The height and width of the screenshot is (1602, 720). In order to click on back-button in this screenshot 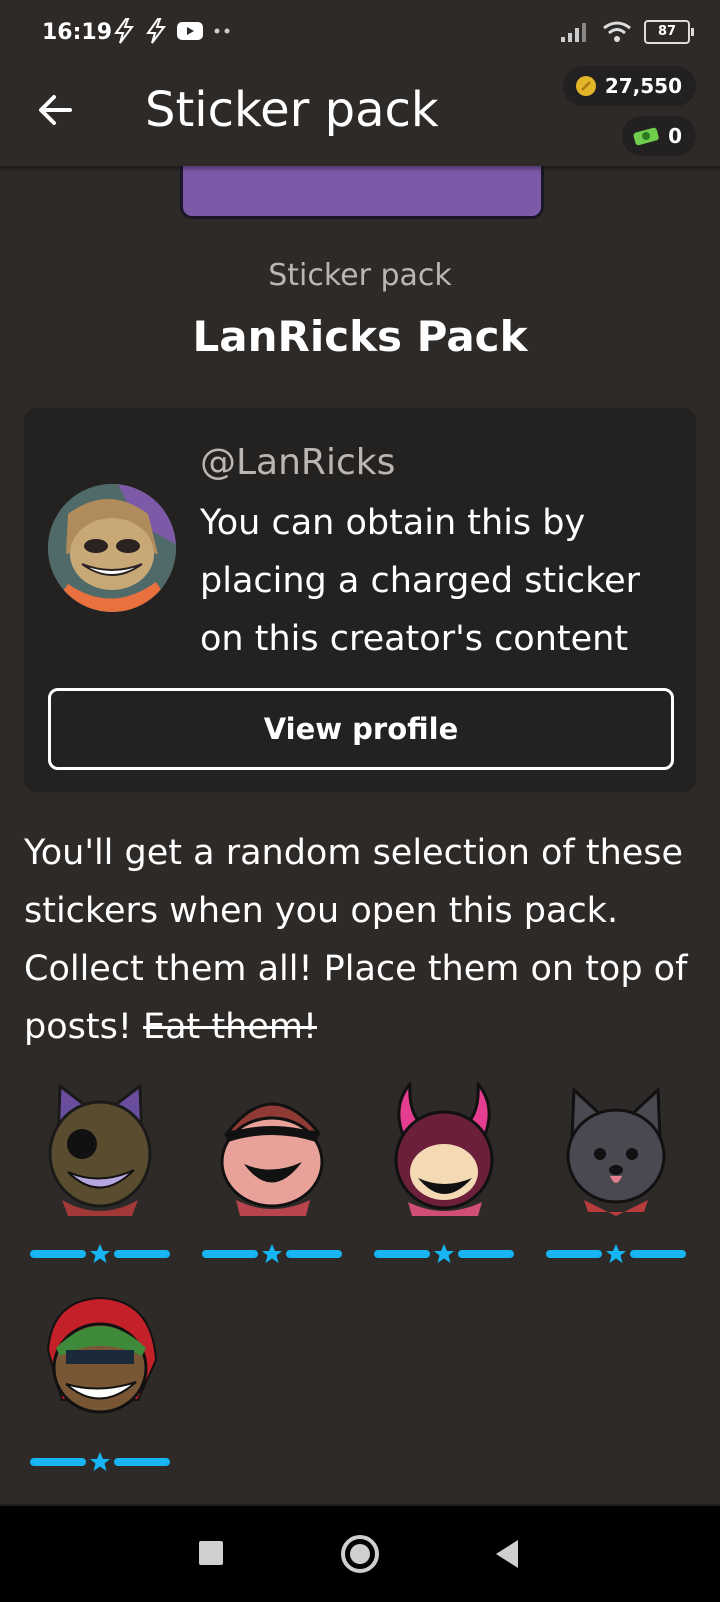, I will do `click(56, 110)`.